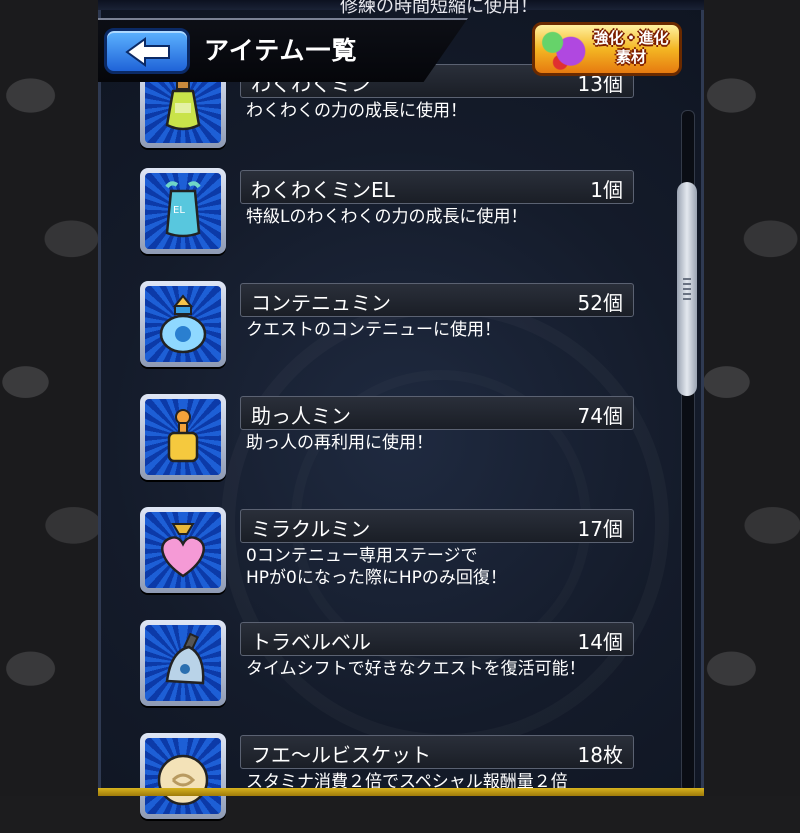 Image resolution: width=800 pixels, height=833 pixels. What do you see at coordinates (323, 190) in the screenshot?
I see `item-name: わくわくミンEL` at bounding box center [323, 190].